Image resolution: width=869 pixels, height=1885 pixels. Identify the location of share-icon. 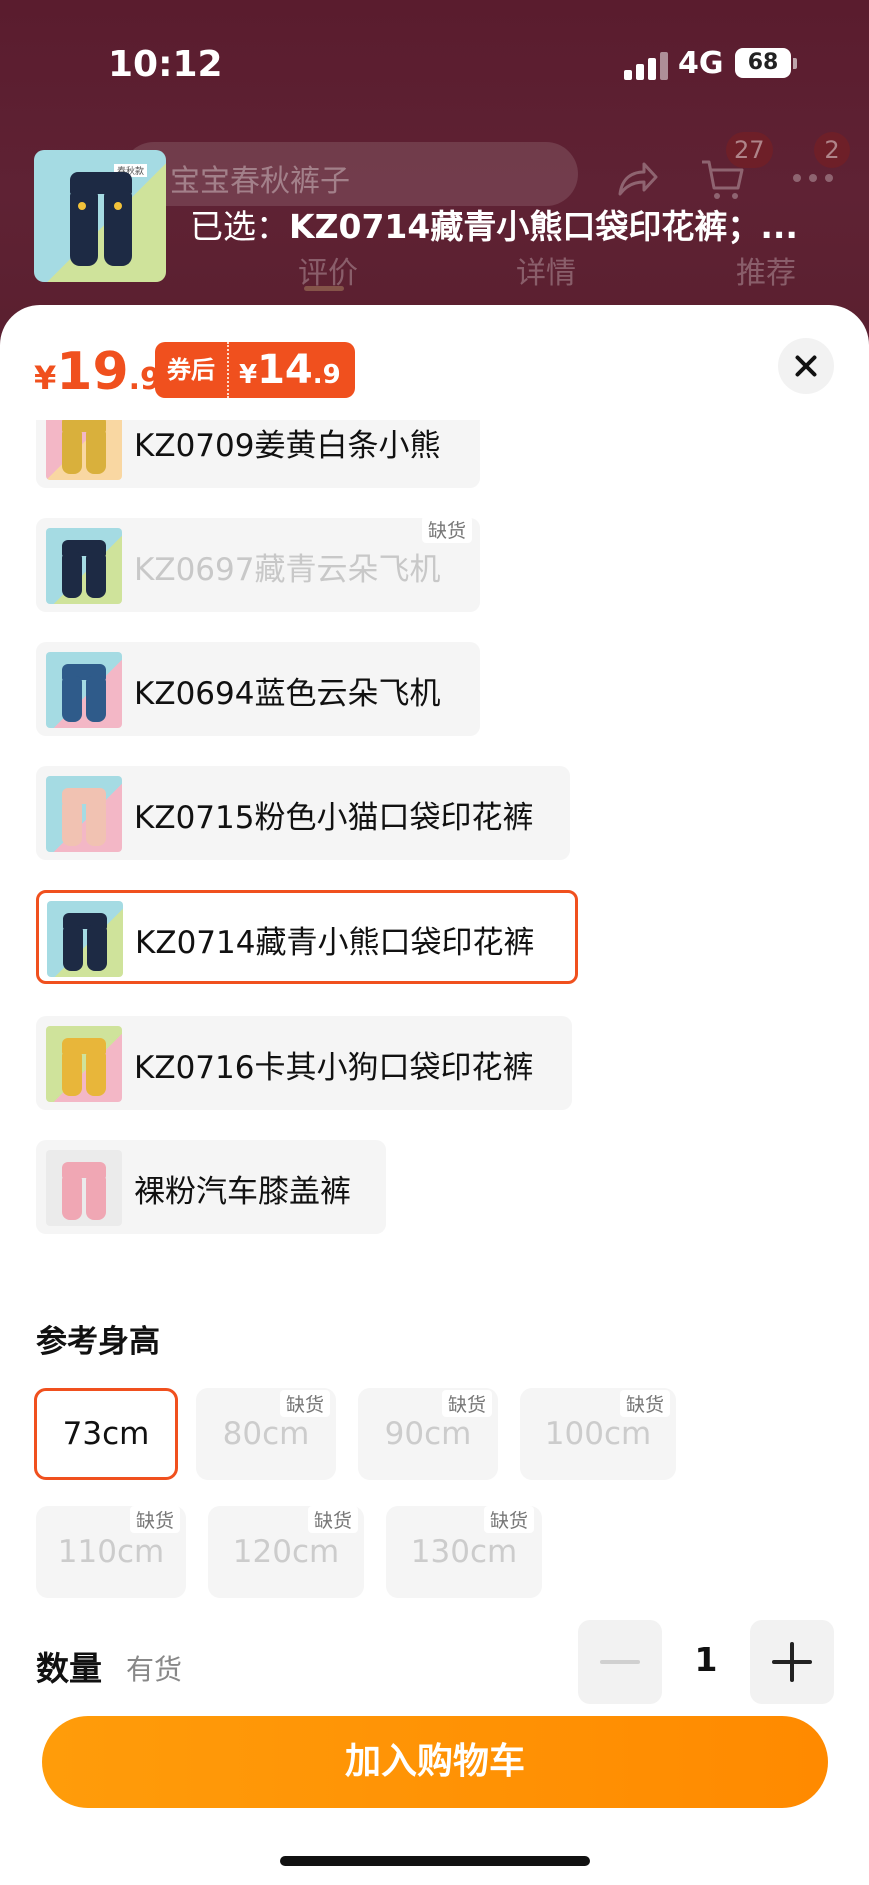
(637, 179).